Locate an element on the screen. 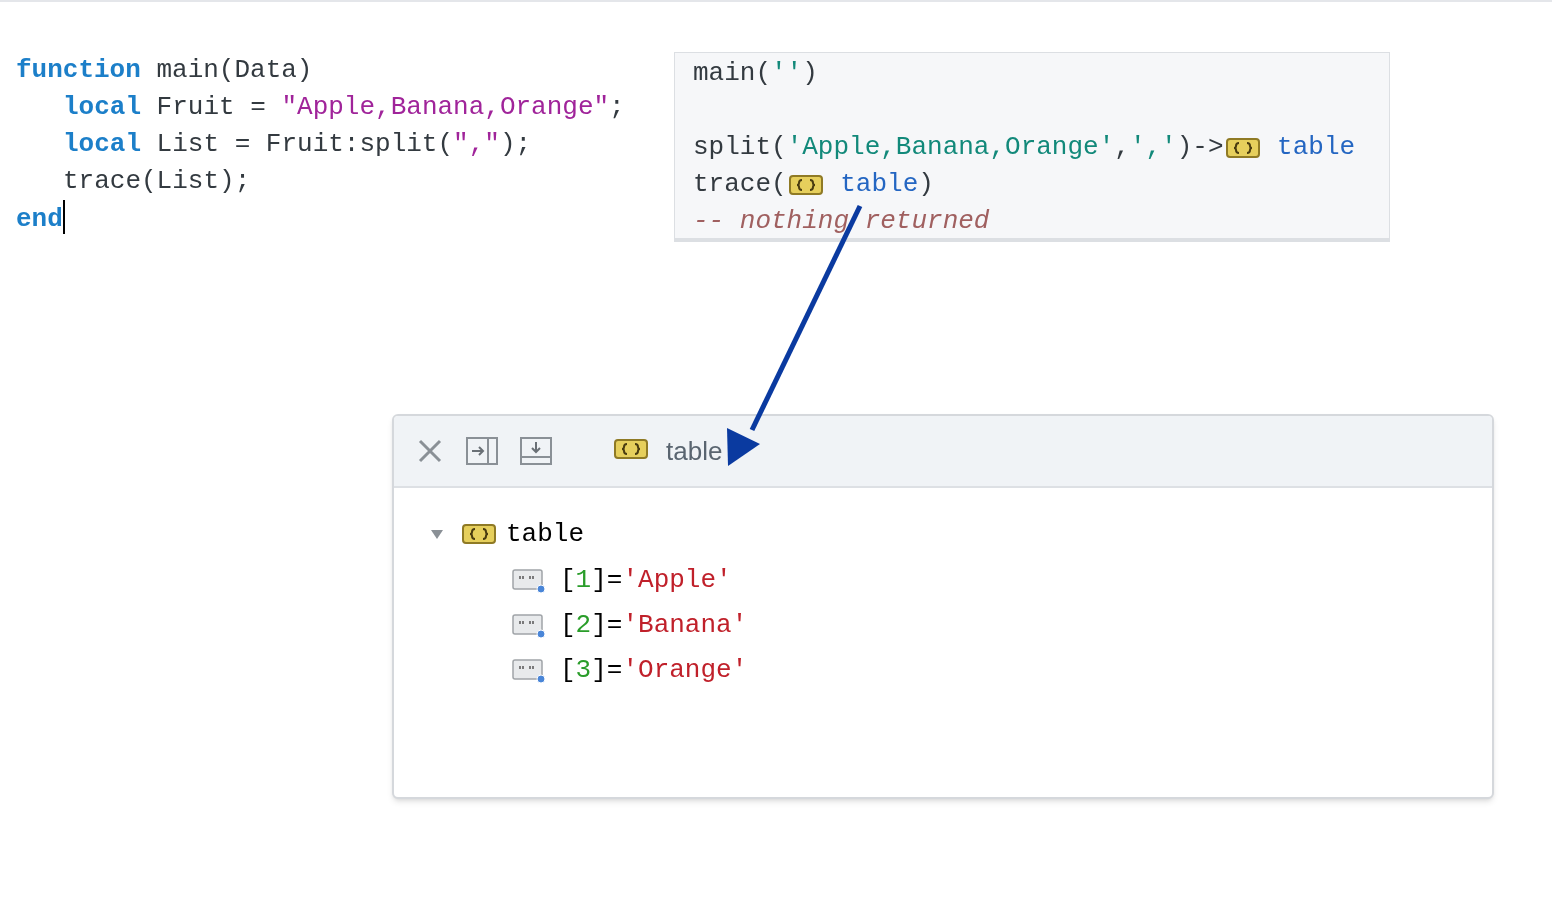 The image size is (1552, 898). dock-side-icon is located at coordinates (482, 451).